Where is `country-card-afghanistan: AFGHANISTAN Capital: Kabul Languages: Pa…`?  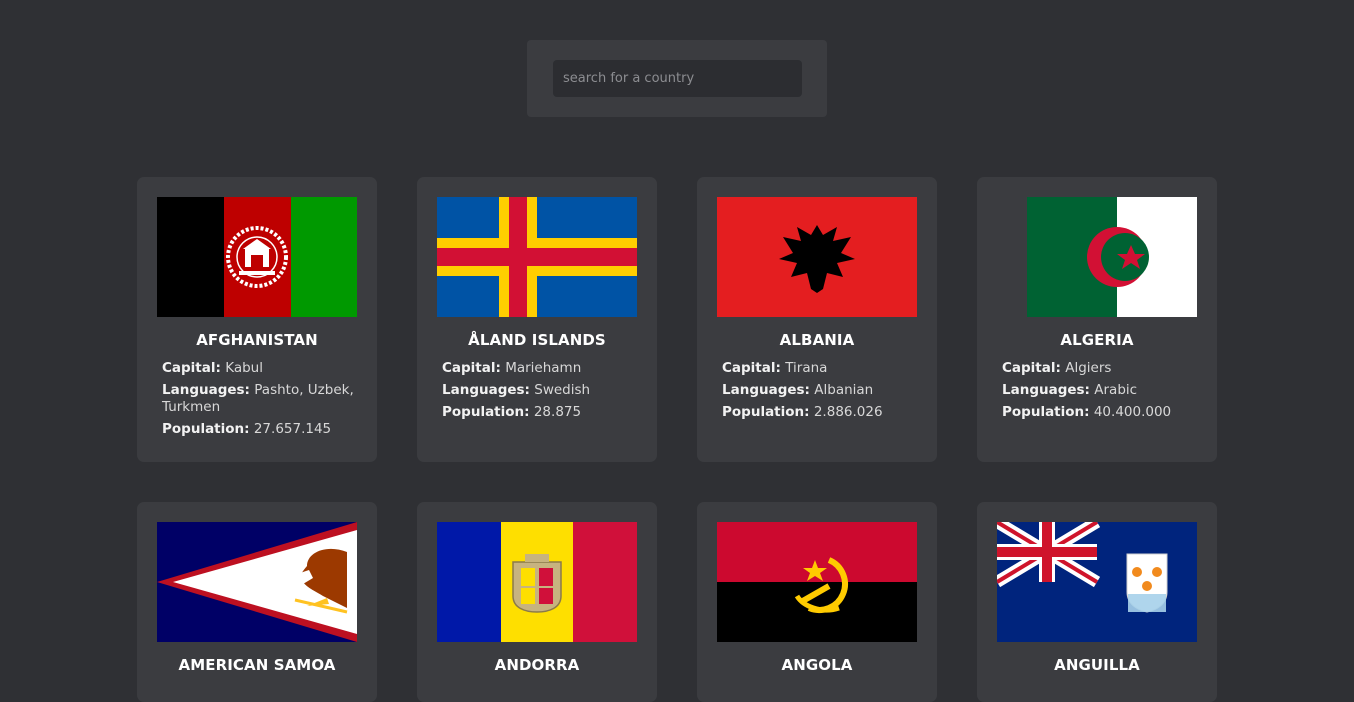
country-card-afghanistan: AFGHANISTAN Capital: Kabul Languages: Pa… is located at coordinates (257, 319).